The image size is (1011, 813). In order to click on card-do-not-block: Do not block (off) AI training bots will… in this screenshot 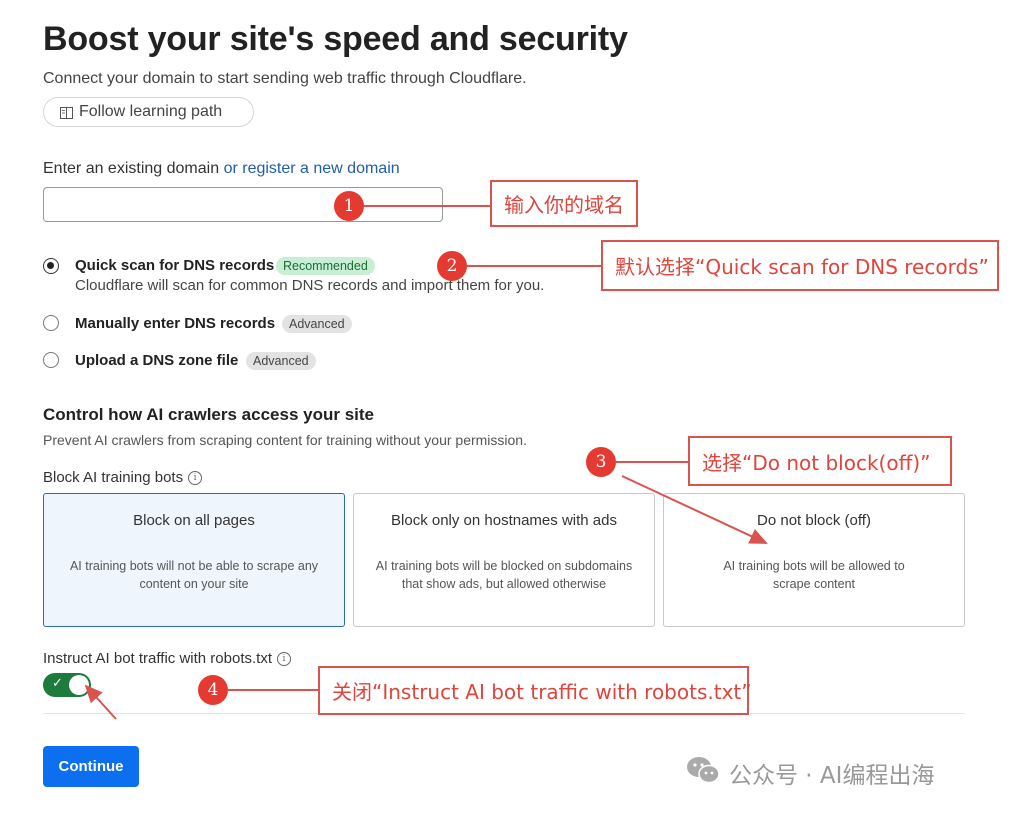, I will do `click(814, 560)`.